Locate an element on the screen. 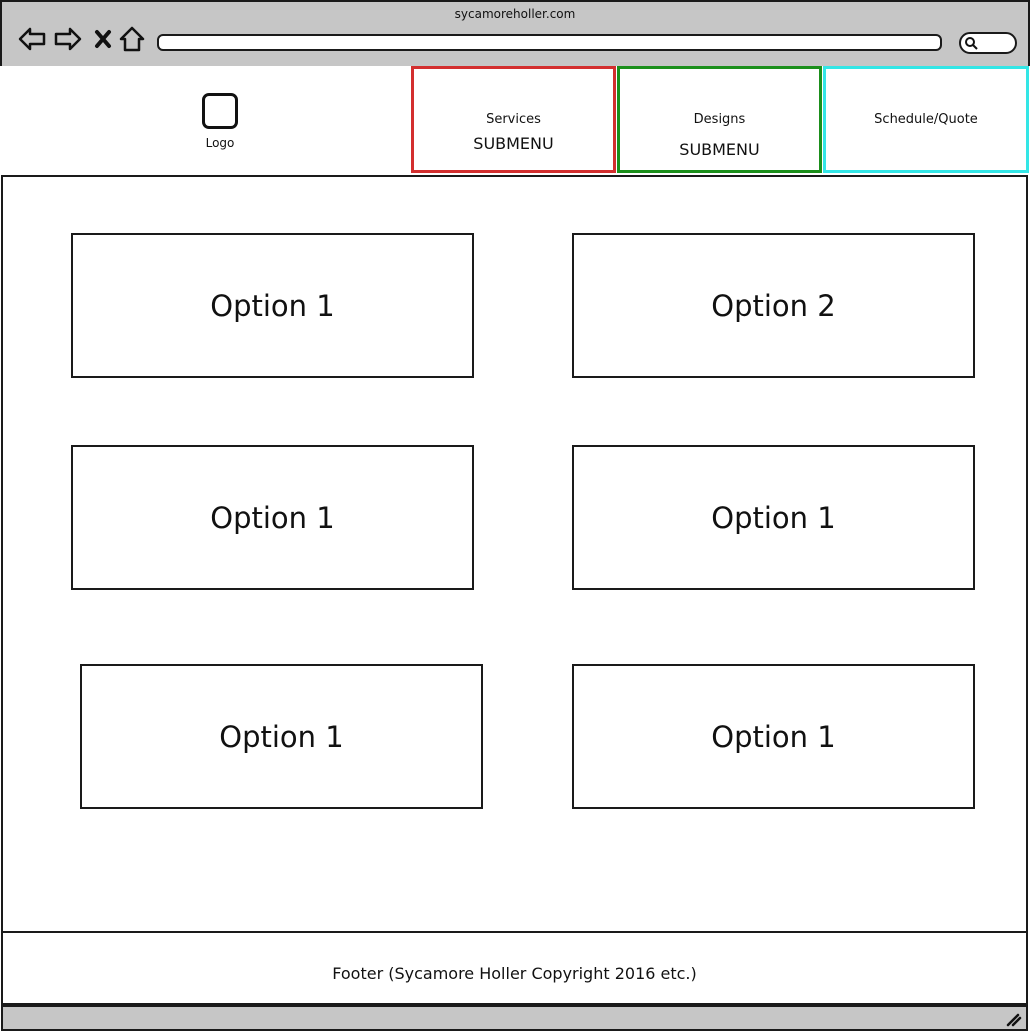 The image size is (1030, 1032). forward-arrow-icon is located at coordinates (68, 39).